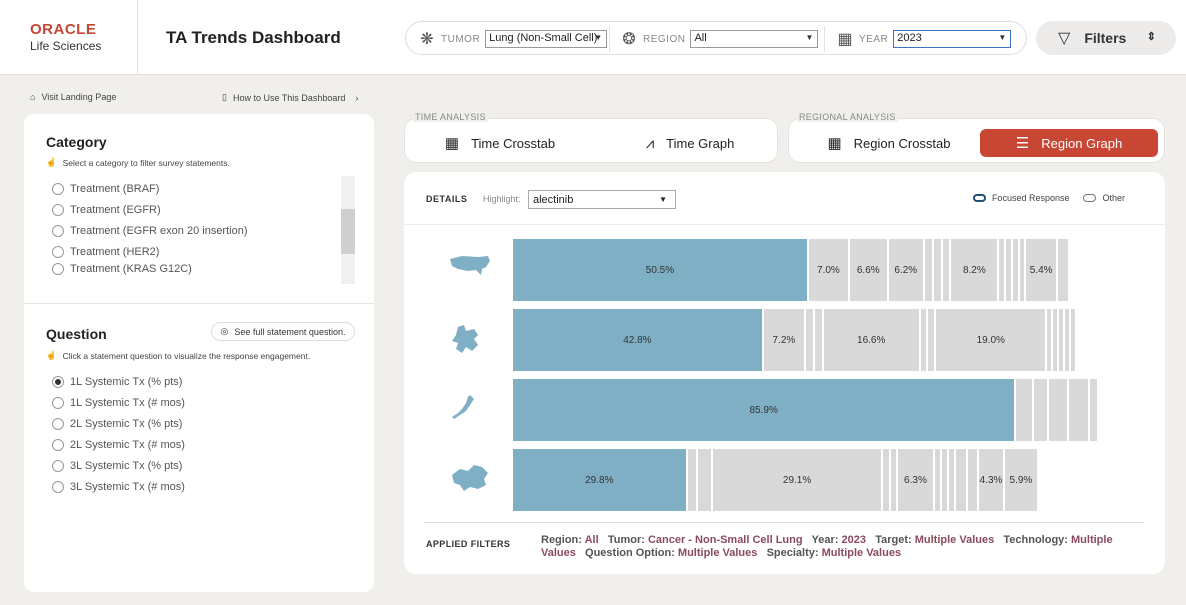  Describe the element at coordinates (905, 270) in the screenshot. I see `bar-segment: 6.2%` at that location.